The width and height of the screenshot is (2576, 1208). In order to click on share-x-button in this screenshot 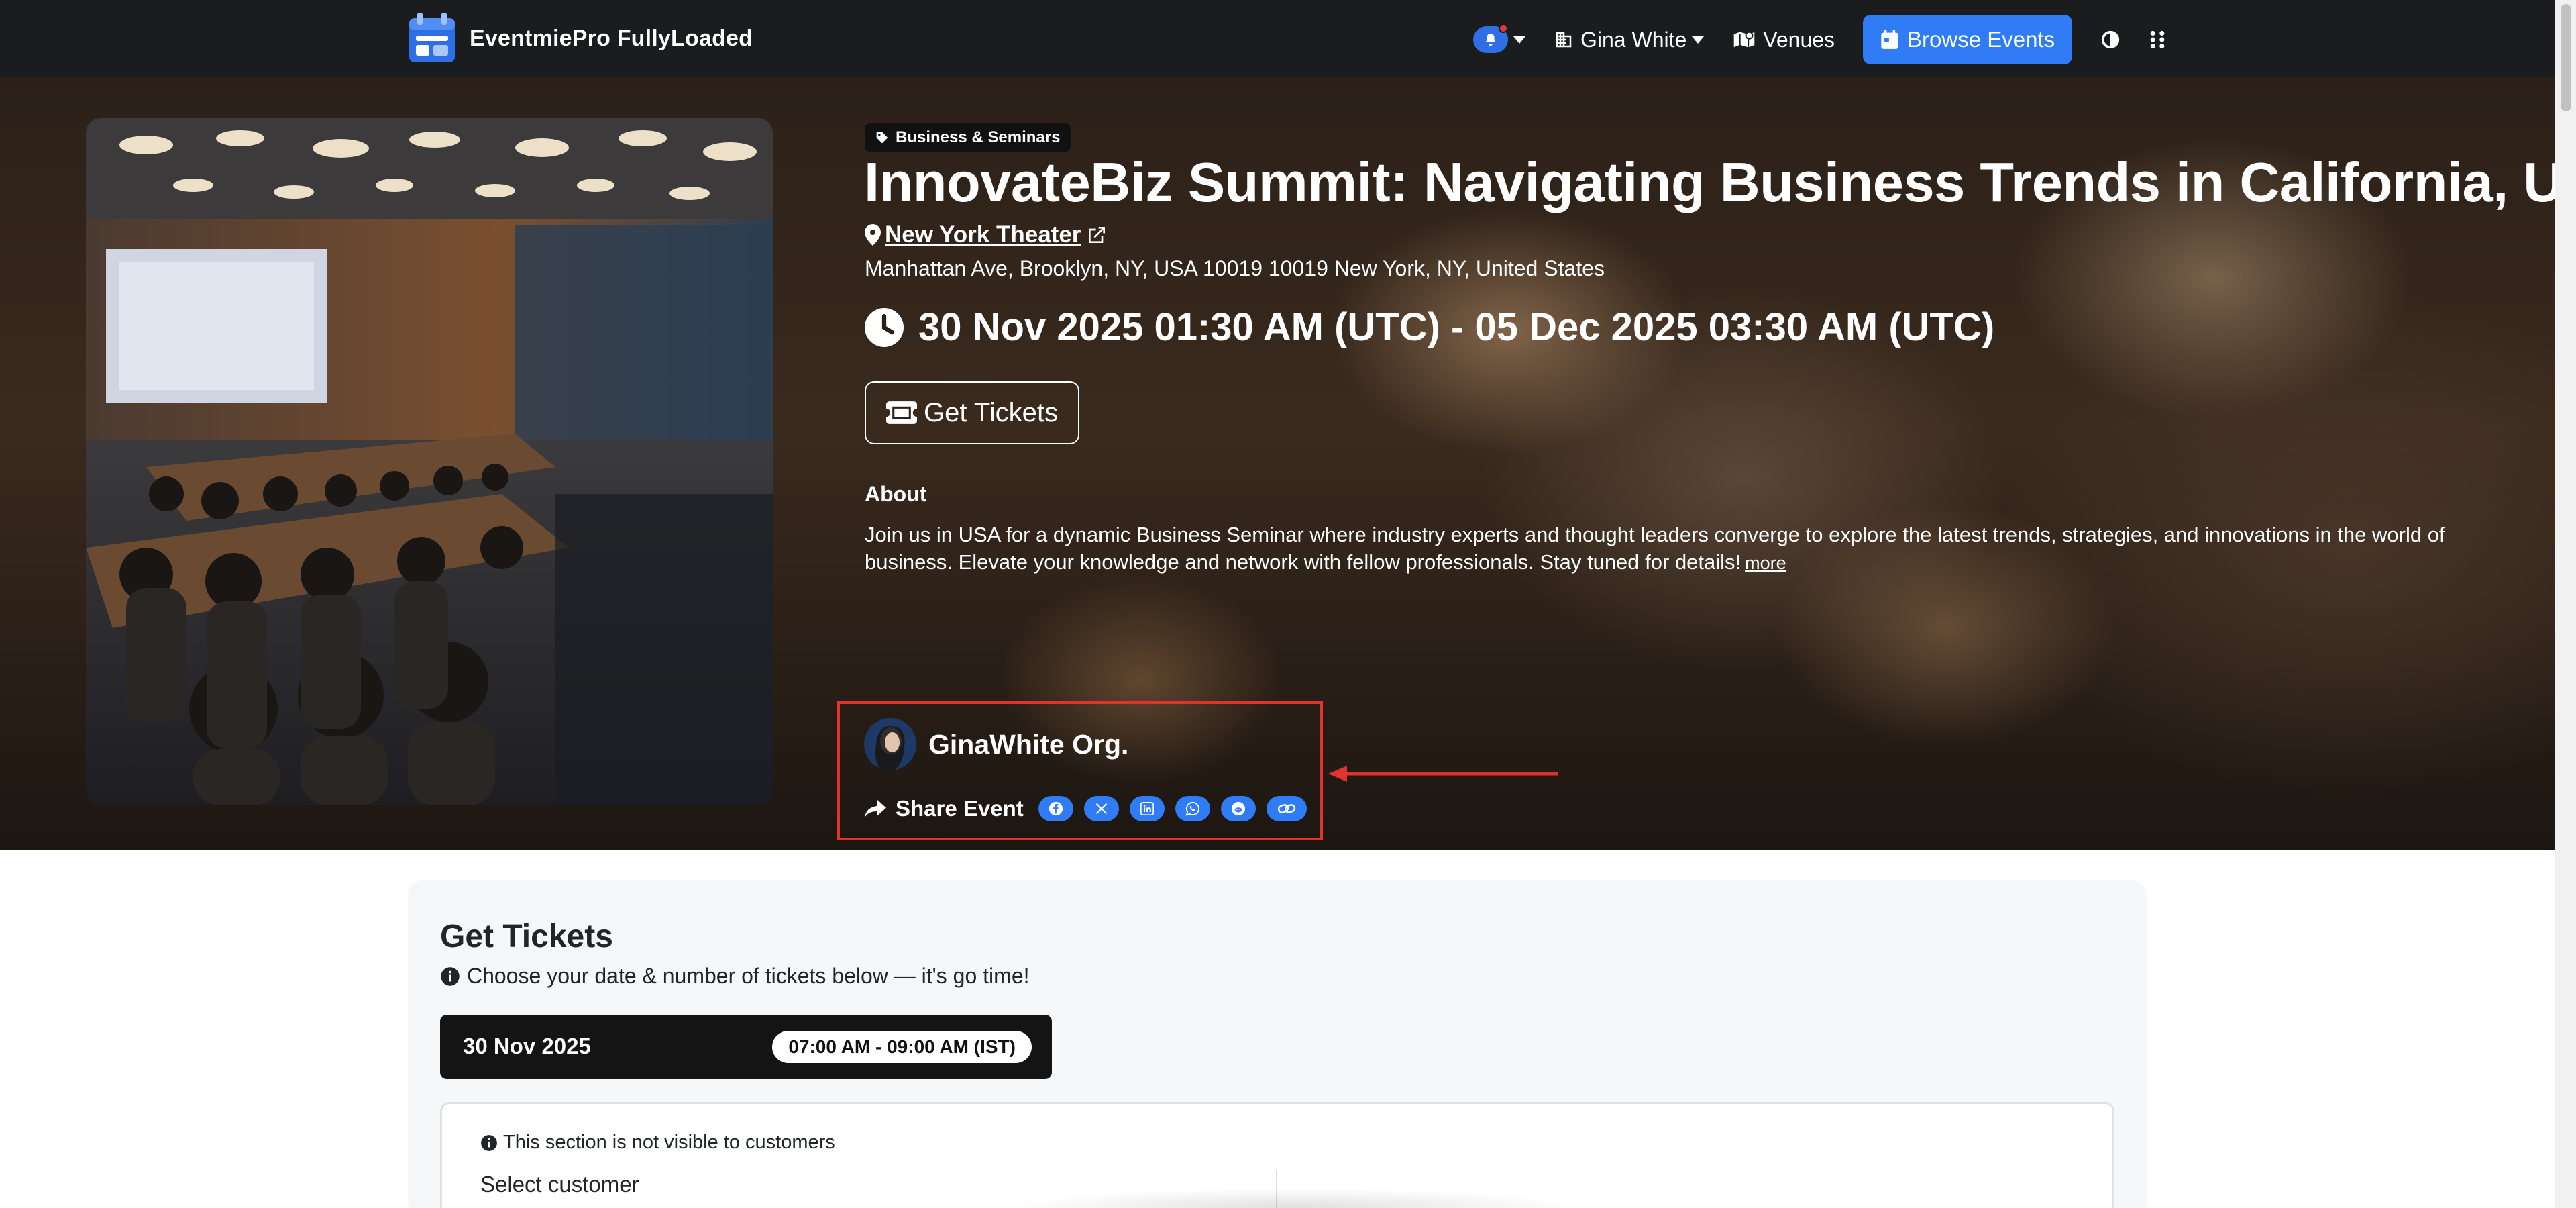, I will do `click(1101, 808)`.